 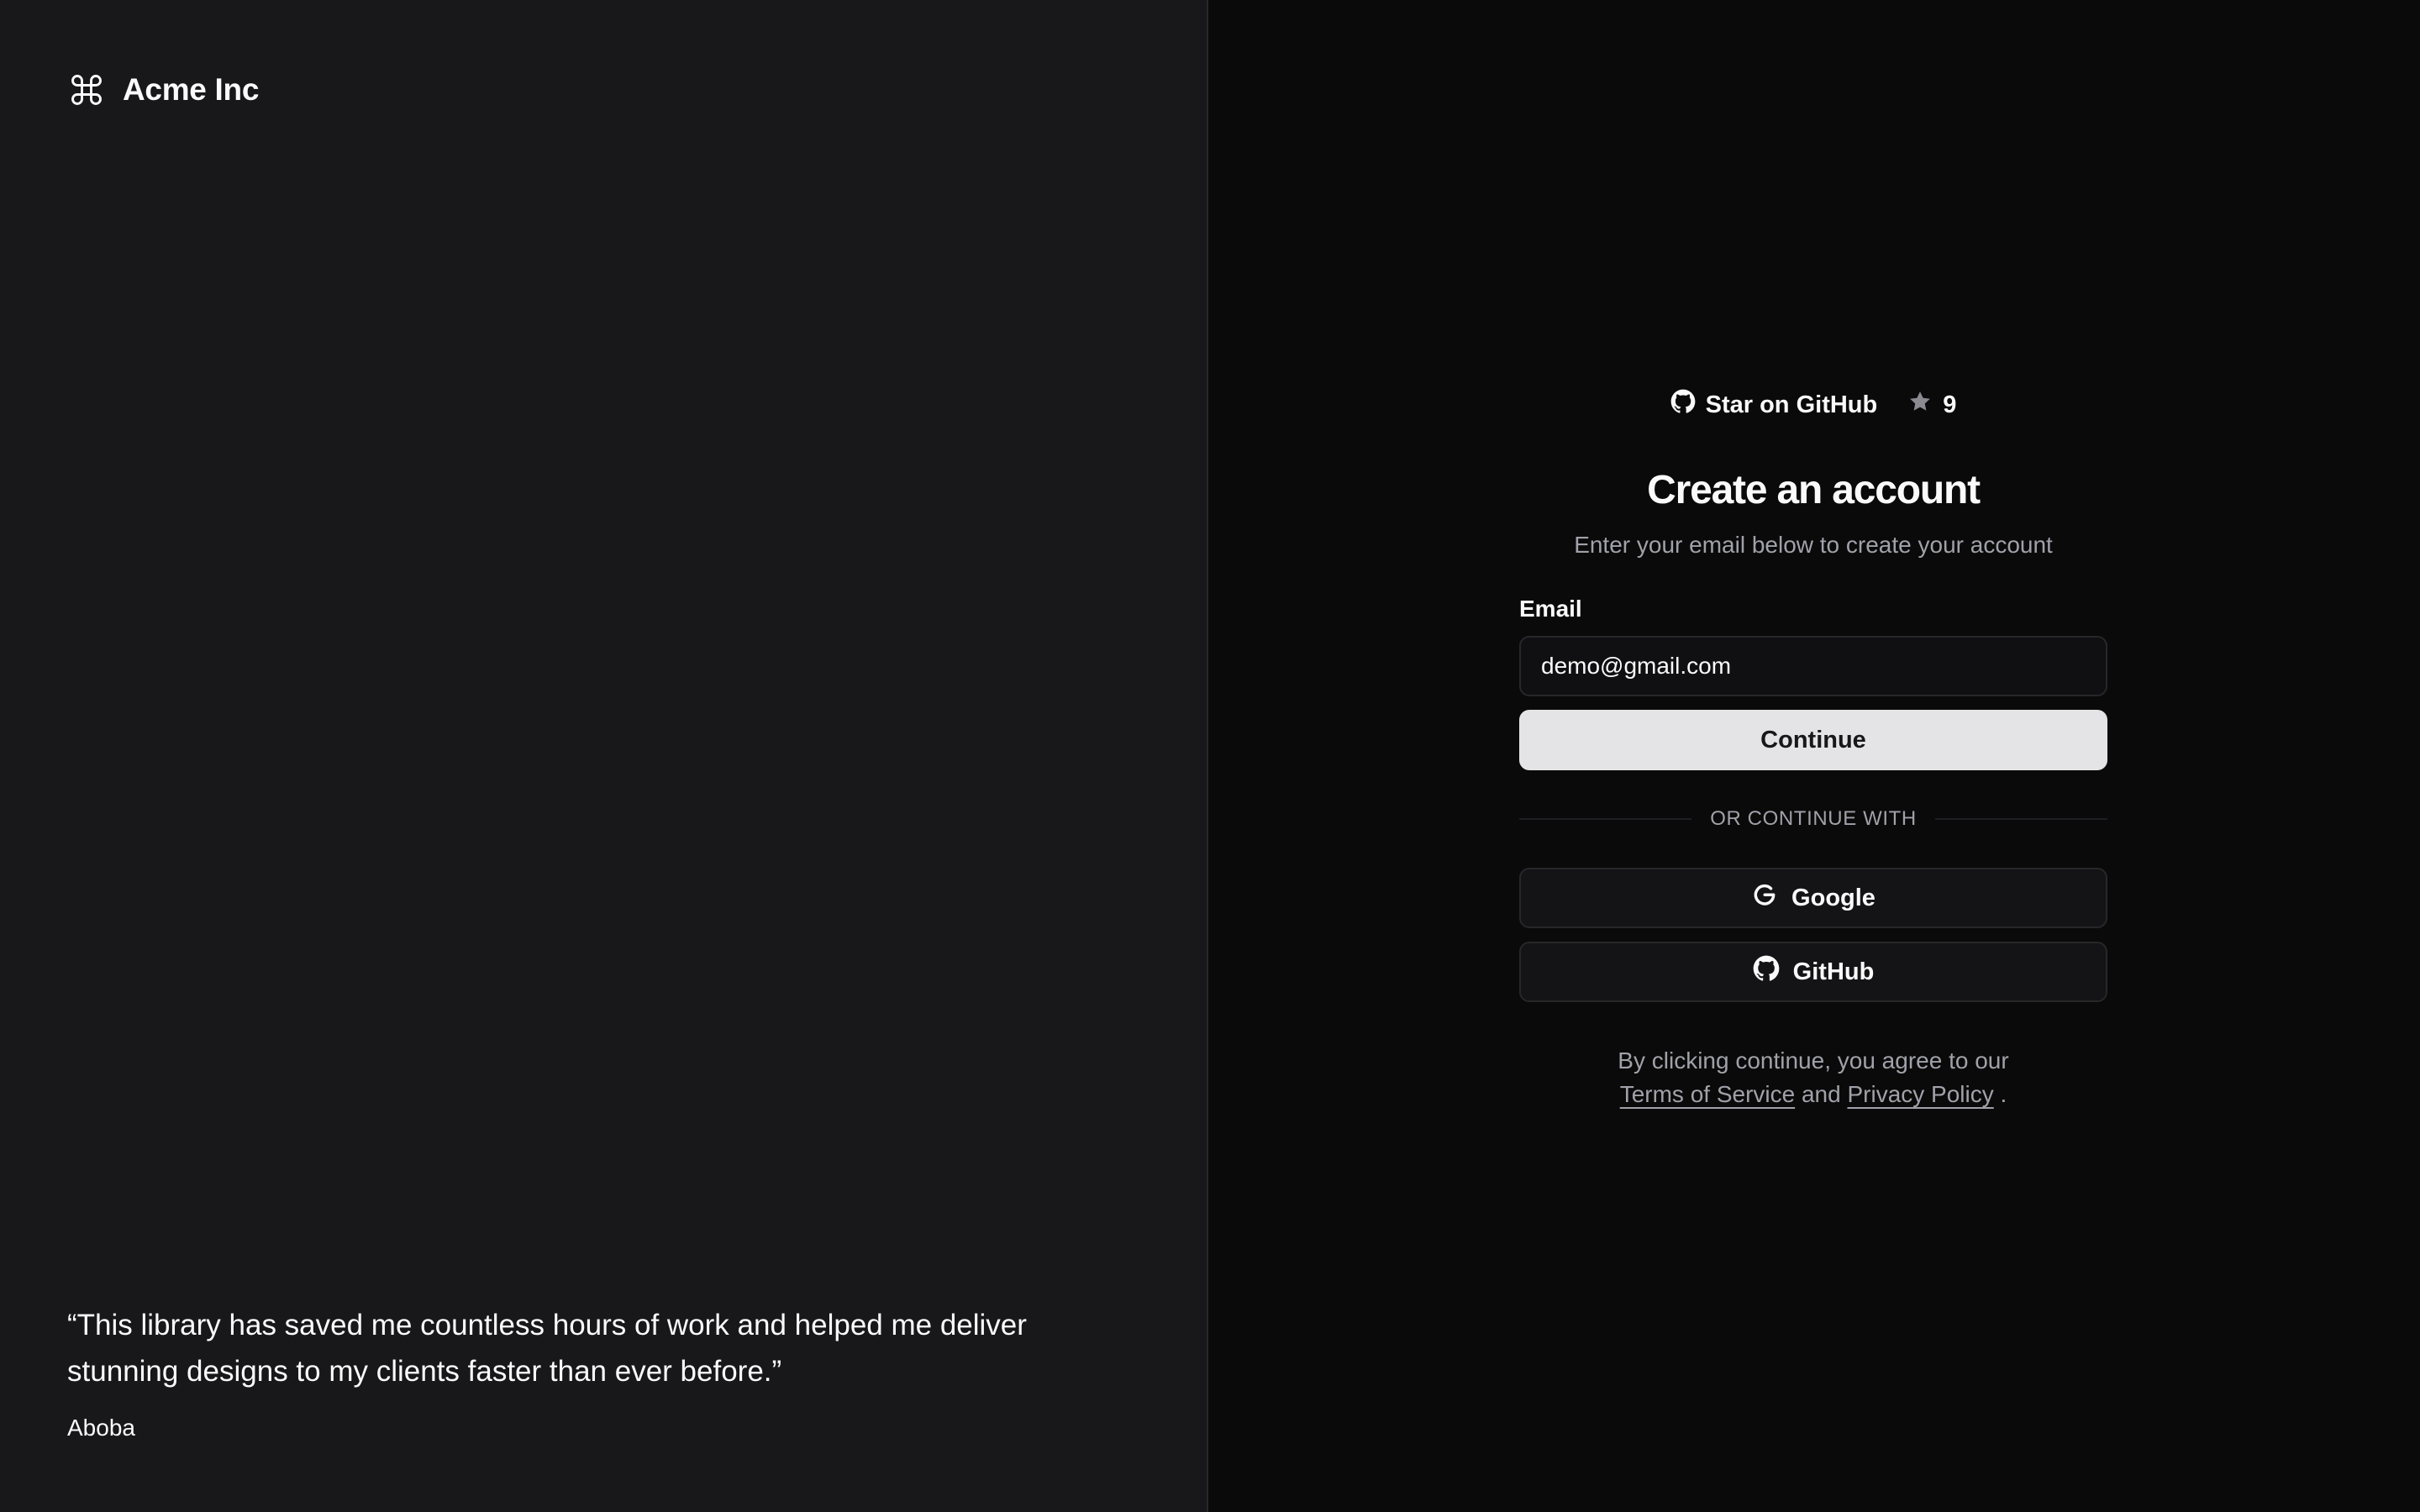 I want to click on email-field-group: Email, so click(x=1813, y=646).